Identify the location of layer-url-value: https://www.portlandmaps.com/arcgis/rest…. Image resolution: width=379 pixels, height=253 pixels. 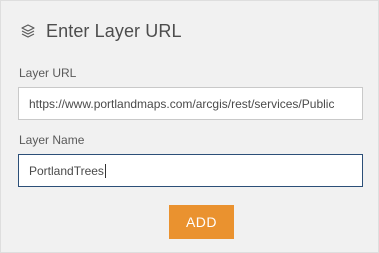
(182, 103).